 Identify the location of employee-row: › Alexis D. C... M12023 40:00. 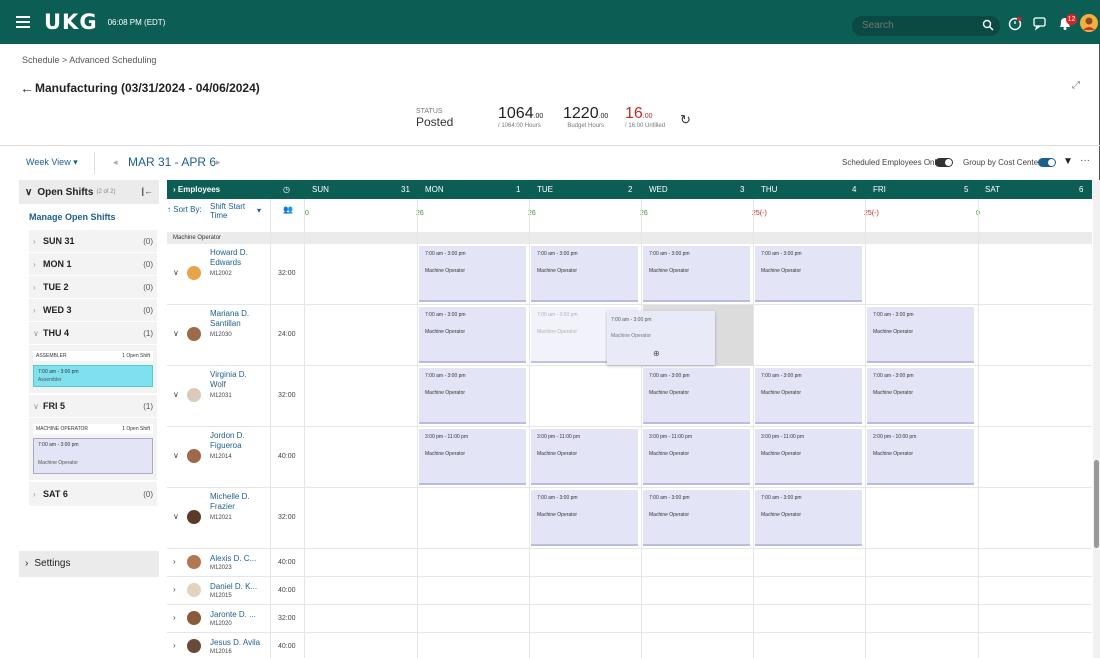
(629, 563).